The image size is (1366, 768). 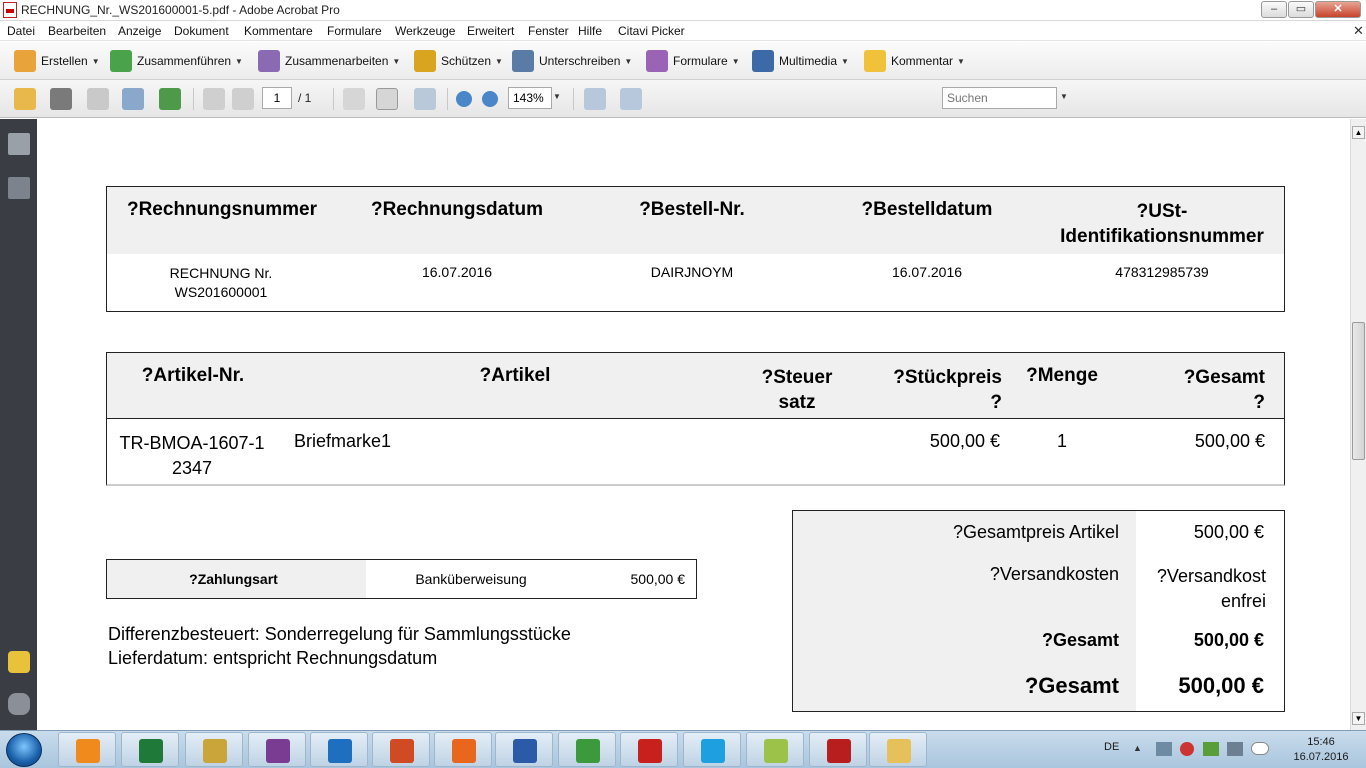 I want to click on menu-dokument: Dokument, so click(x=201, y=31).